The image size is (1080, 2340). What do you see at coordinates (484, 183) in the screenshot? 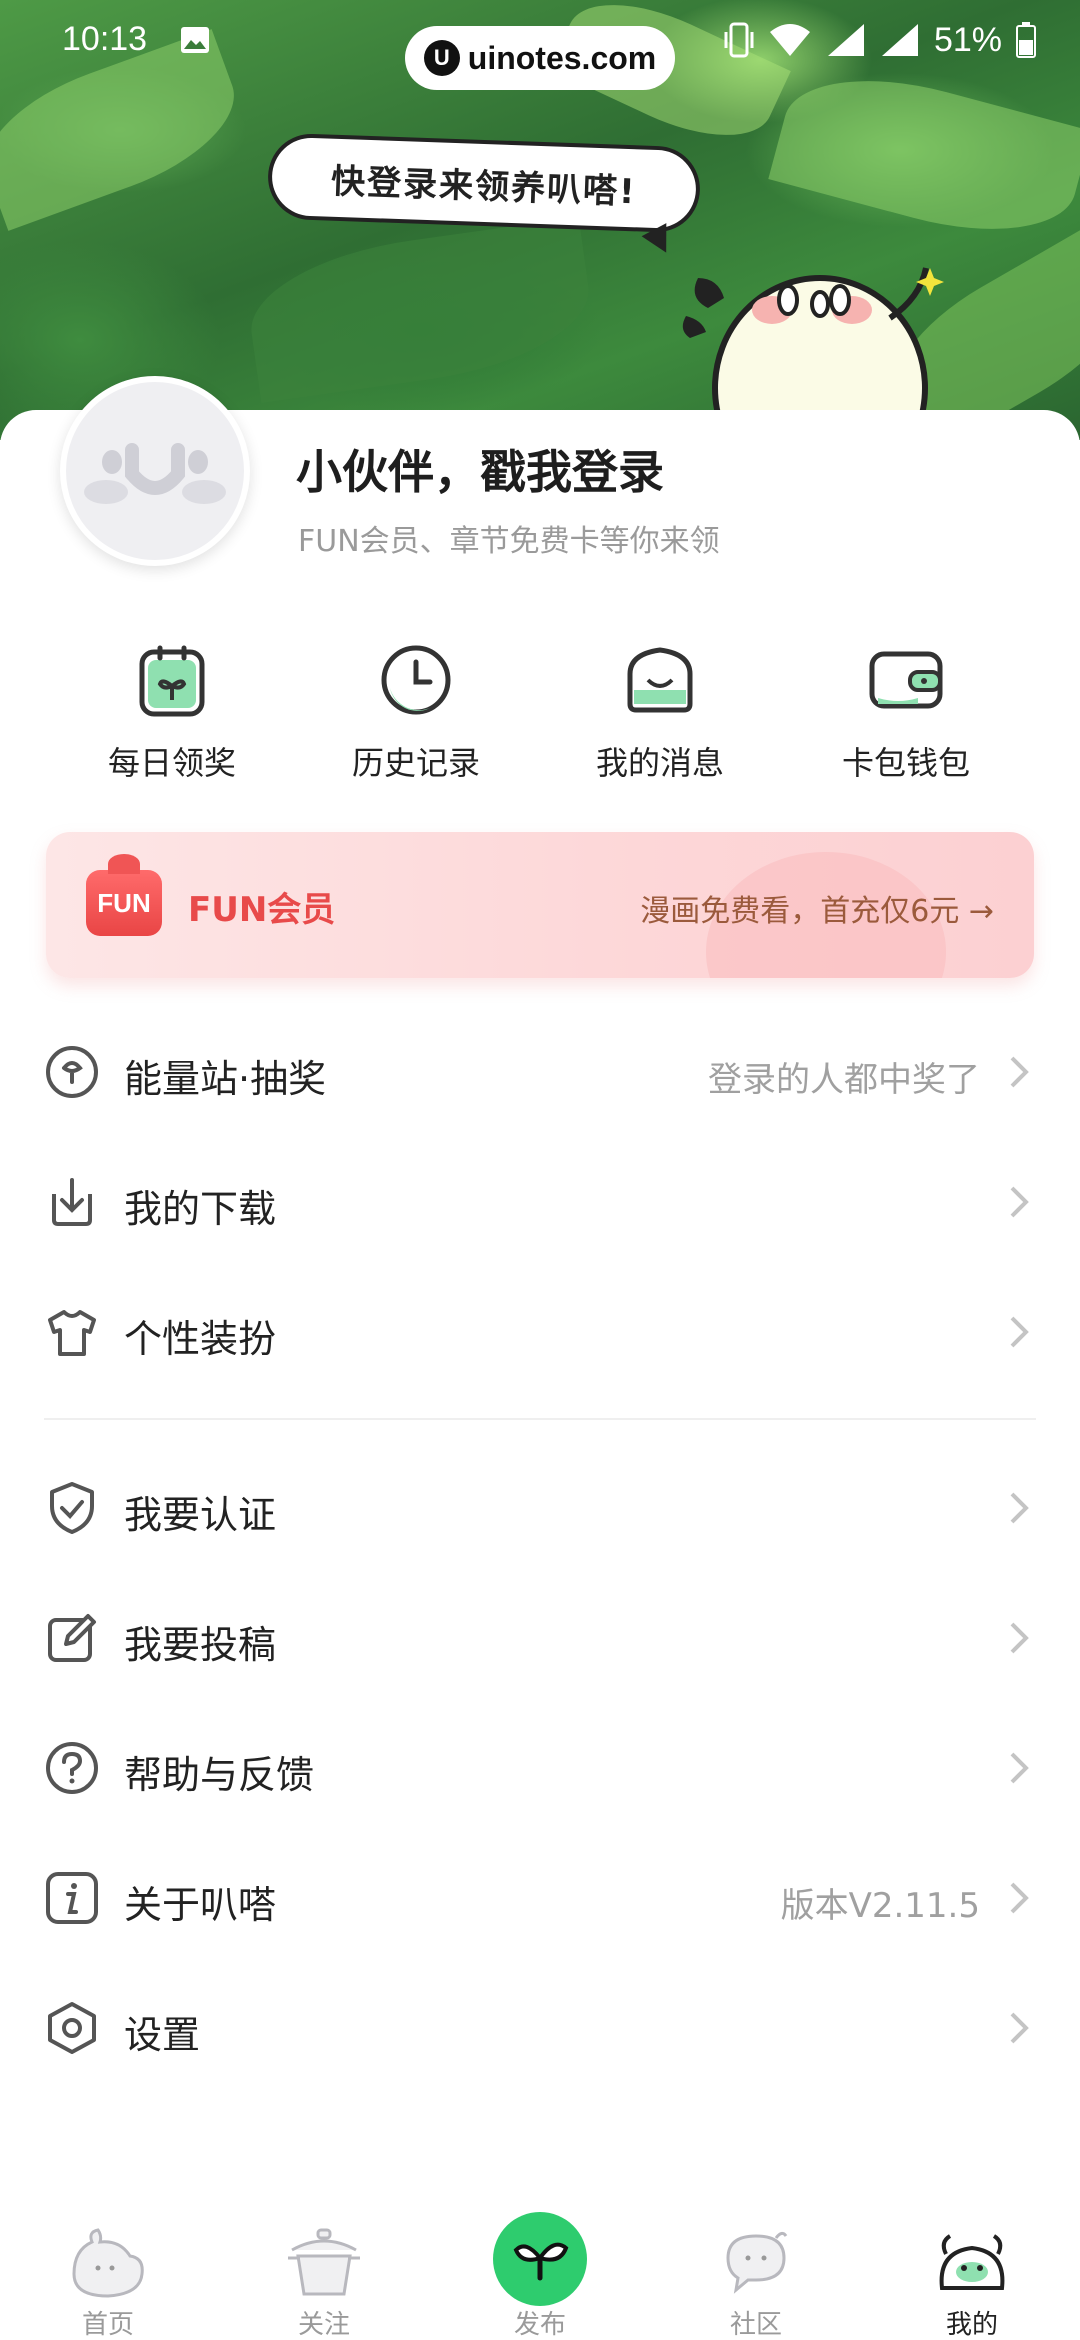
I see `speech-bubble: 快登录来领养叭嗒!` at bounding box center [484, 183].